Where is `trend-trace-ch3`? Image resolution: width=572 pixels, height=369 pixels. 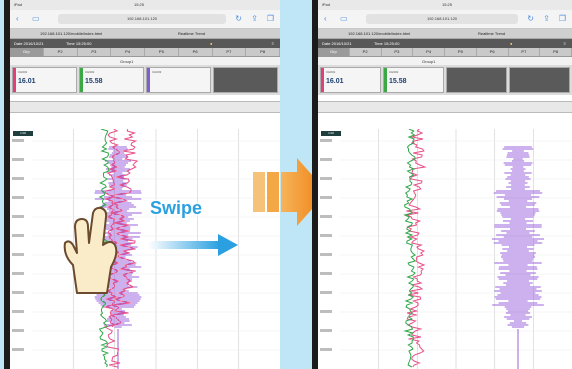
trend-trace-ch3 is located at coordinates (518, 237).